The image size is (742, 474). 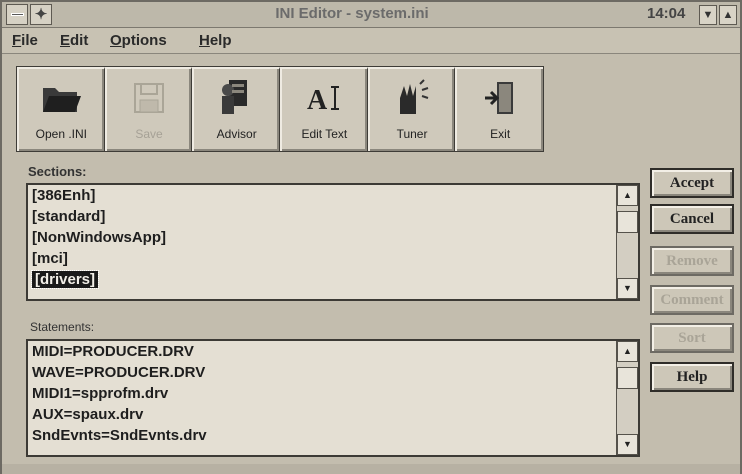 I want to click on tuner-icon, so click(x=412, y=98).